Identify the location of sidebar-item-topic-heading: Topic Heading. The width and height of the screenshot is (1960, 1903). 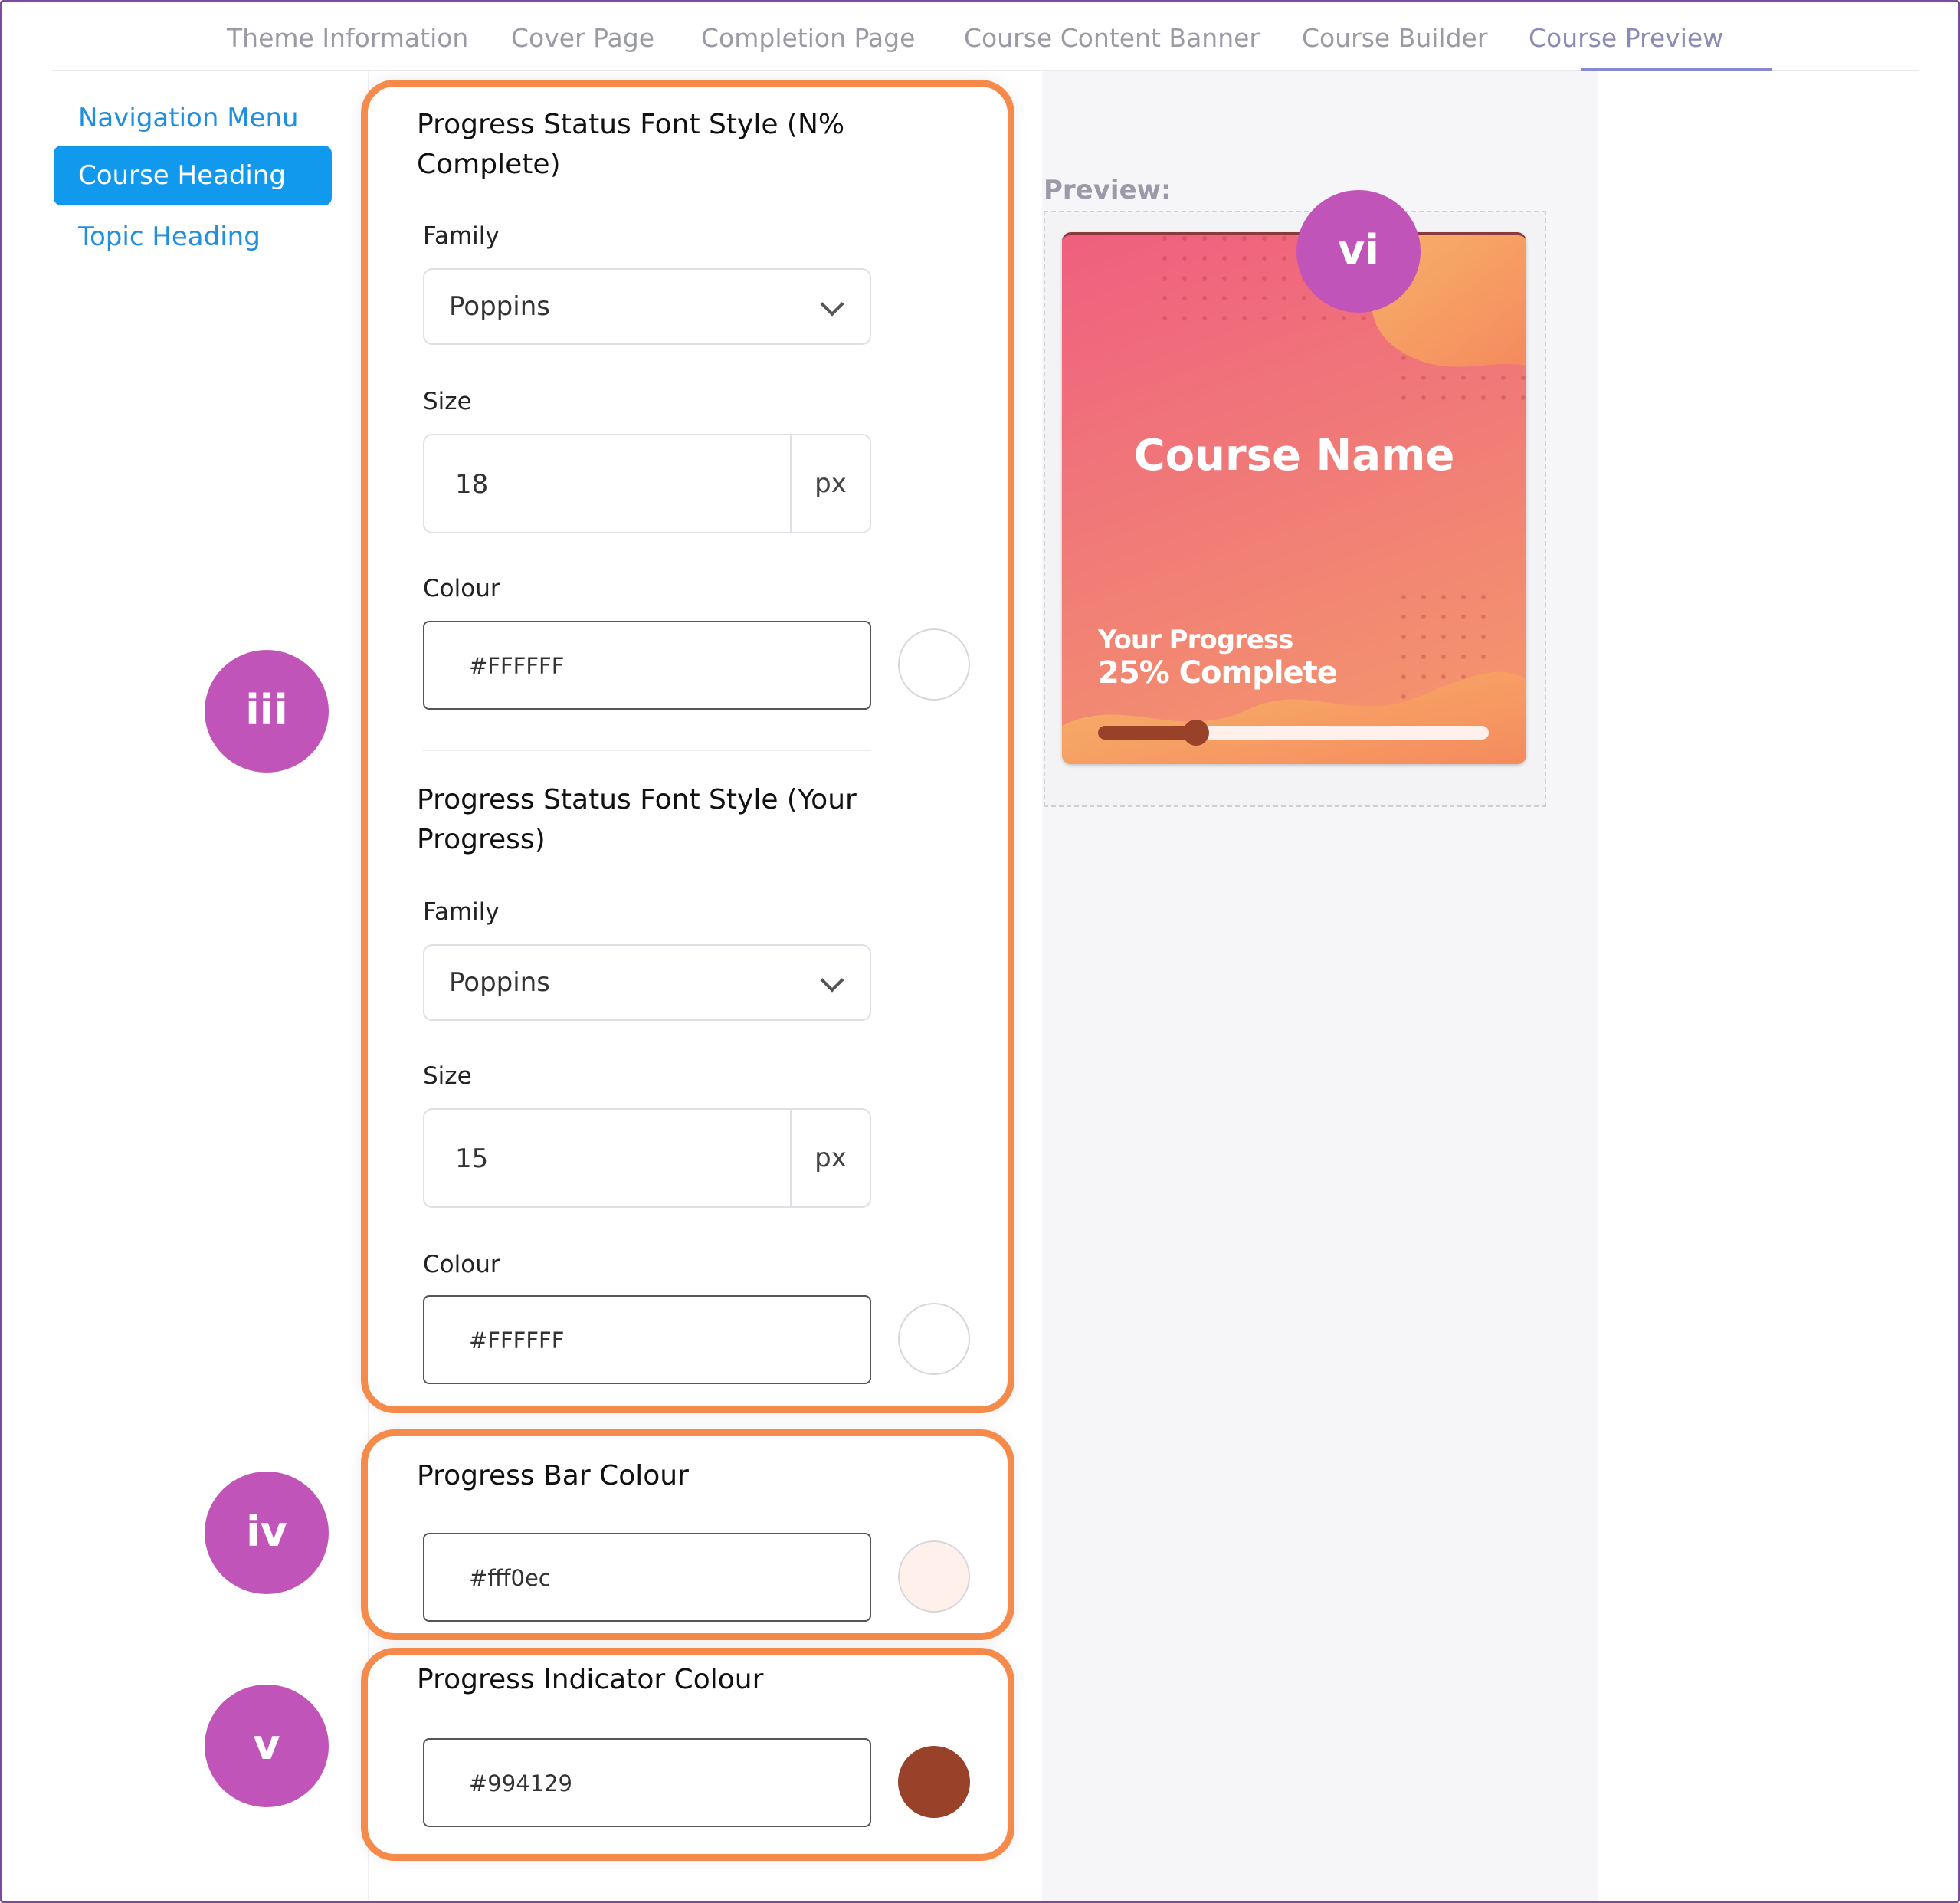
(193, 237).